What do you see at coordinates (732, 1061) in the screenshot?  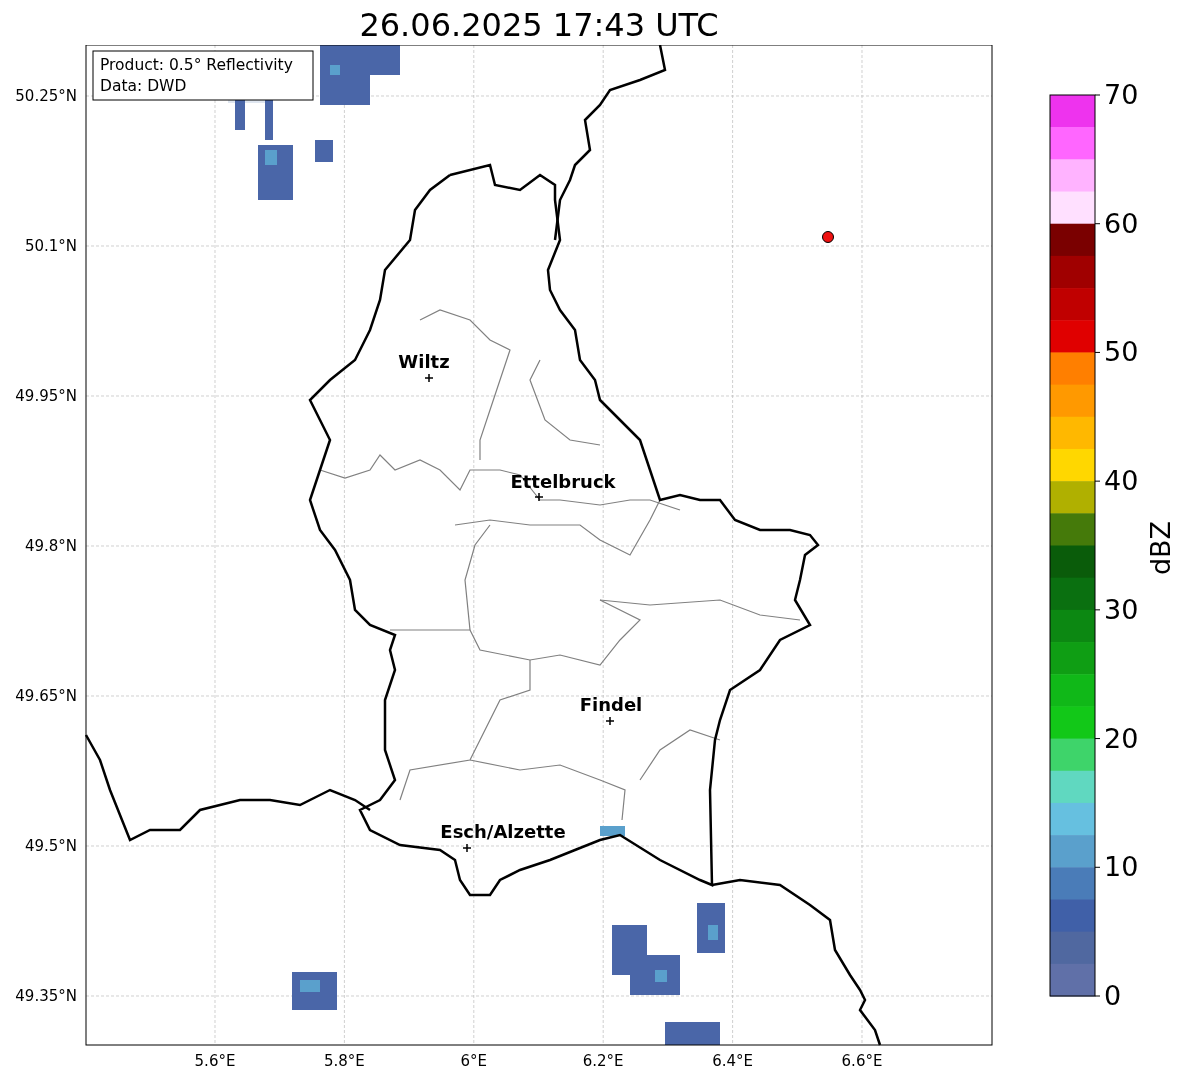 I see `longitude-label: 6.4°E` at bounding box center [732, 1061].